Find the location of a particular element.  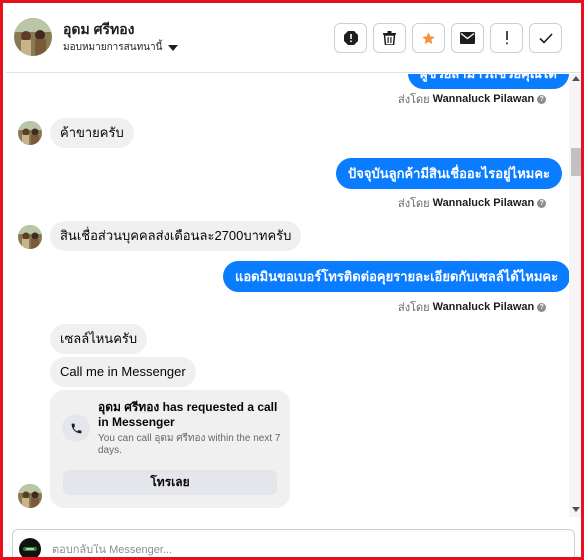

done-button is located at coordinates (545, 38).